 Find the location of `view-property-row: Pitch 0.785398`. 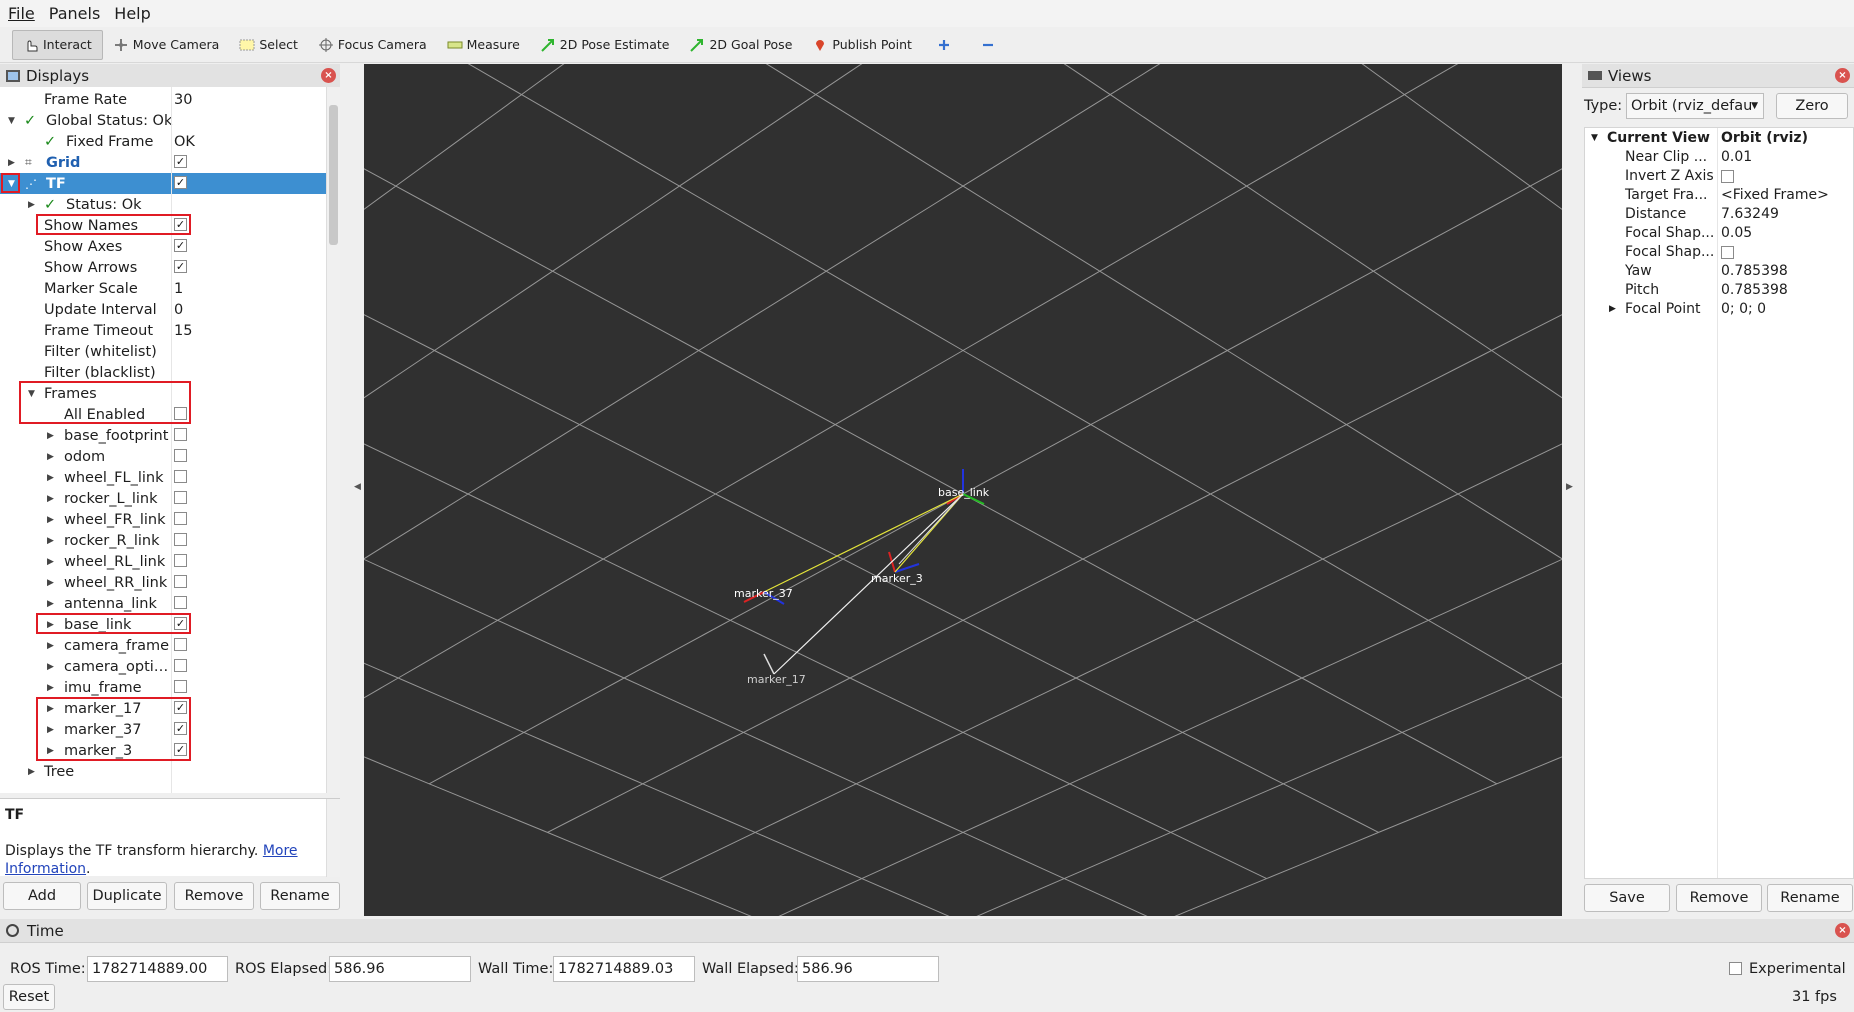

view-property-row: Pitch 0.785398 is located at coordinates (1719, 291).